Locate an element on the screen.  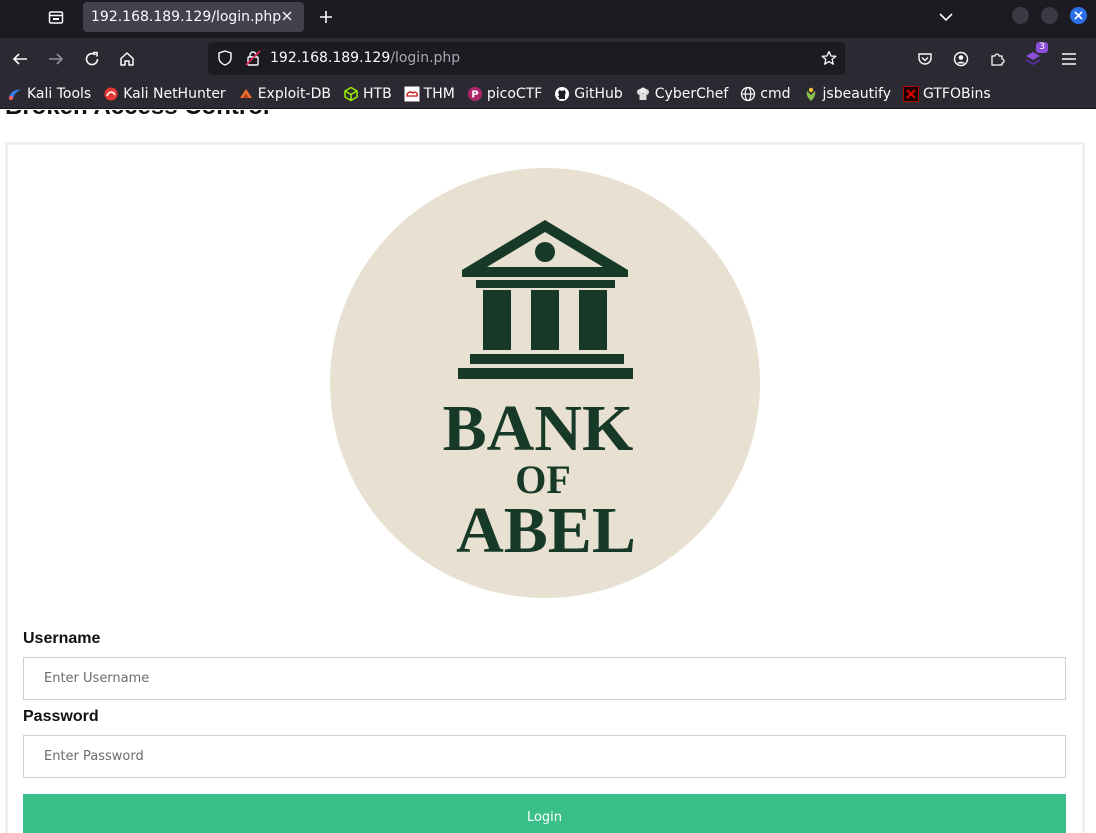
arrow-left-icon is located at coordinates (19, 59).